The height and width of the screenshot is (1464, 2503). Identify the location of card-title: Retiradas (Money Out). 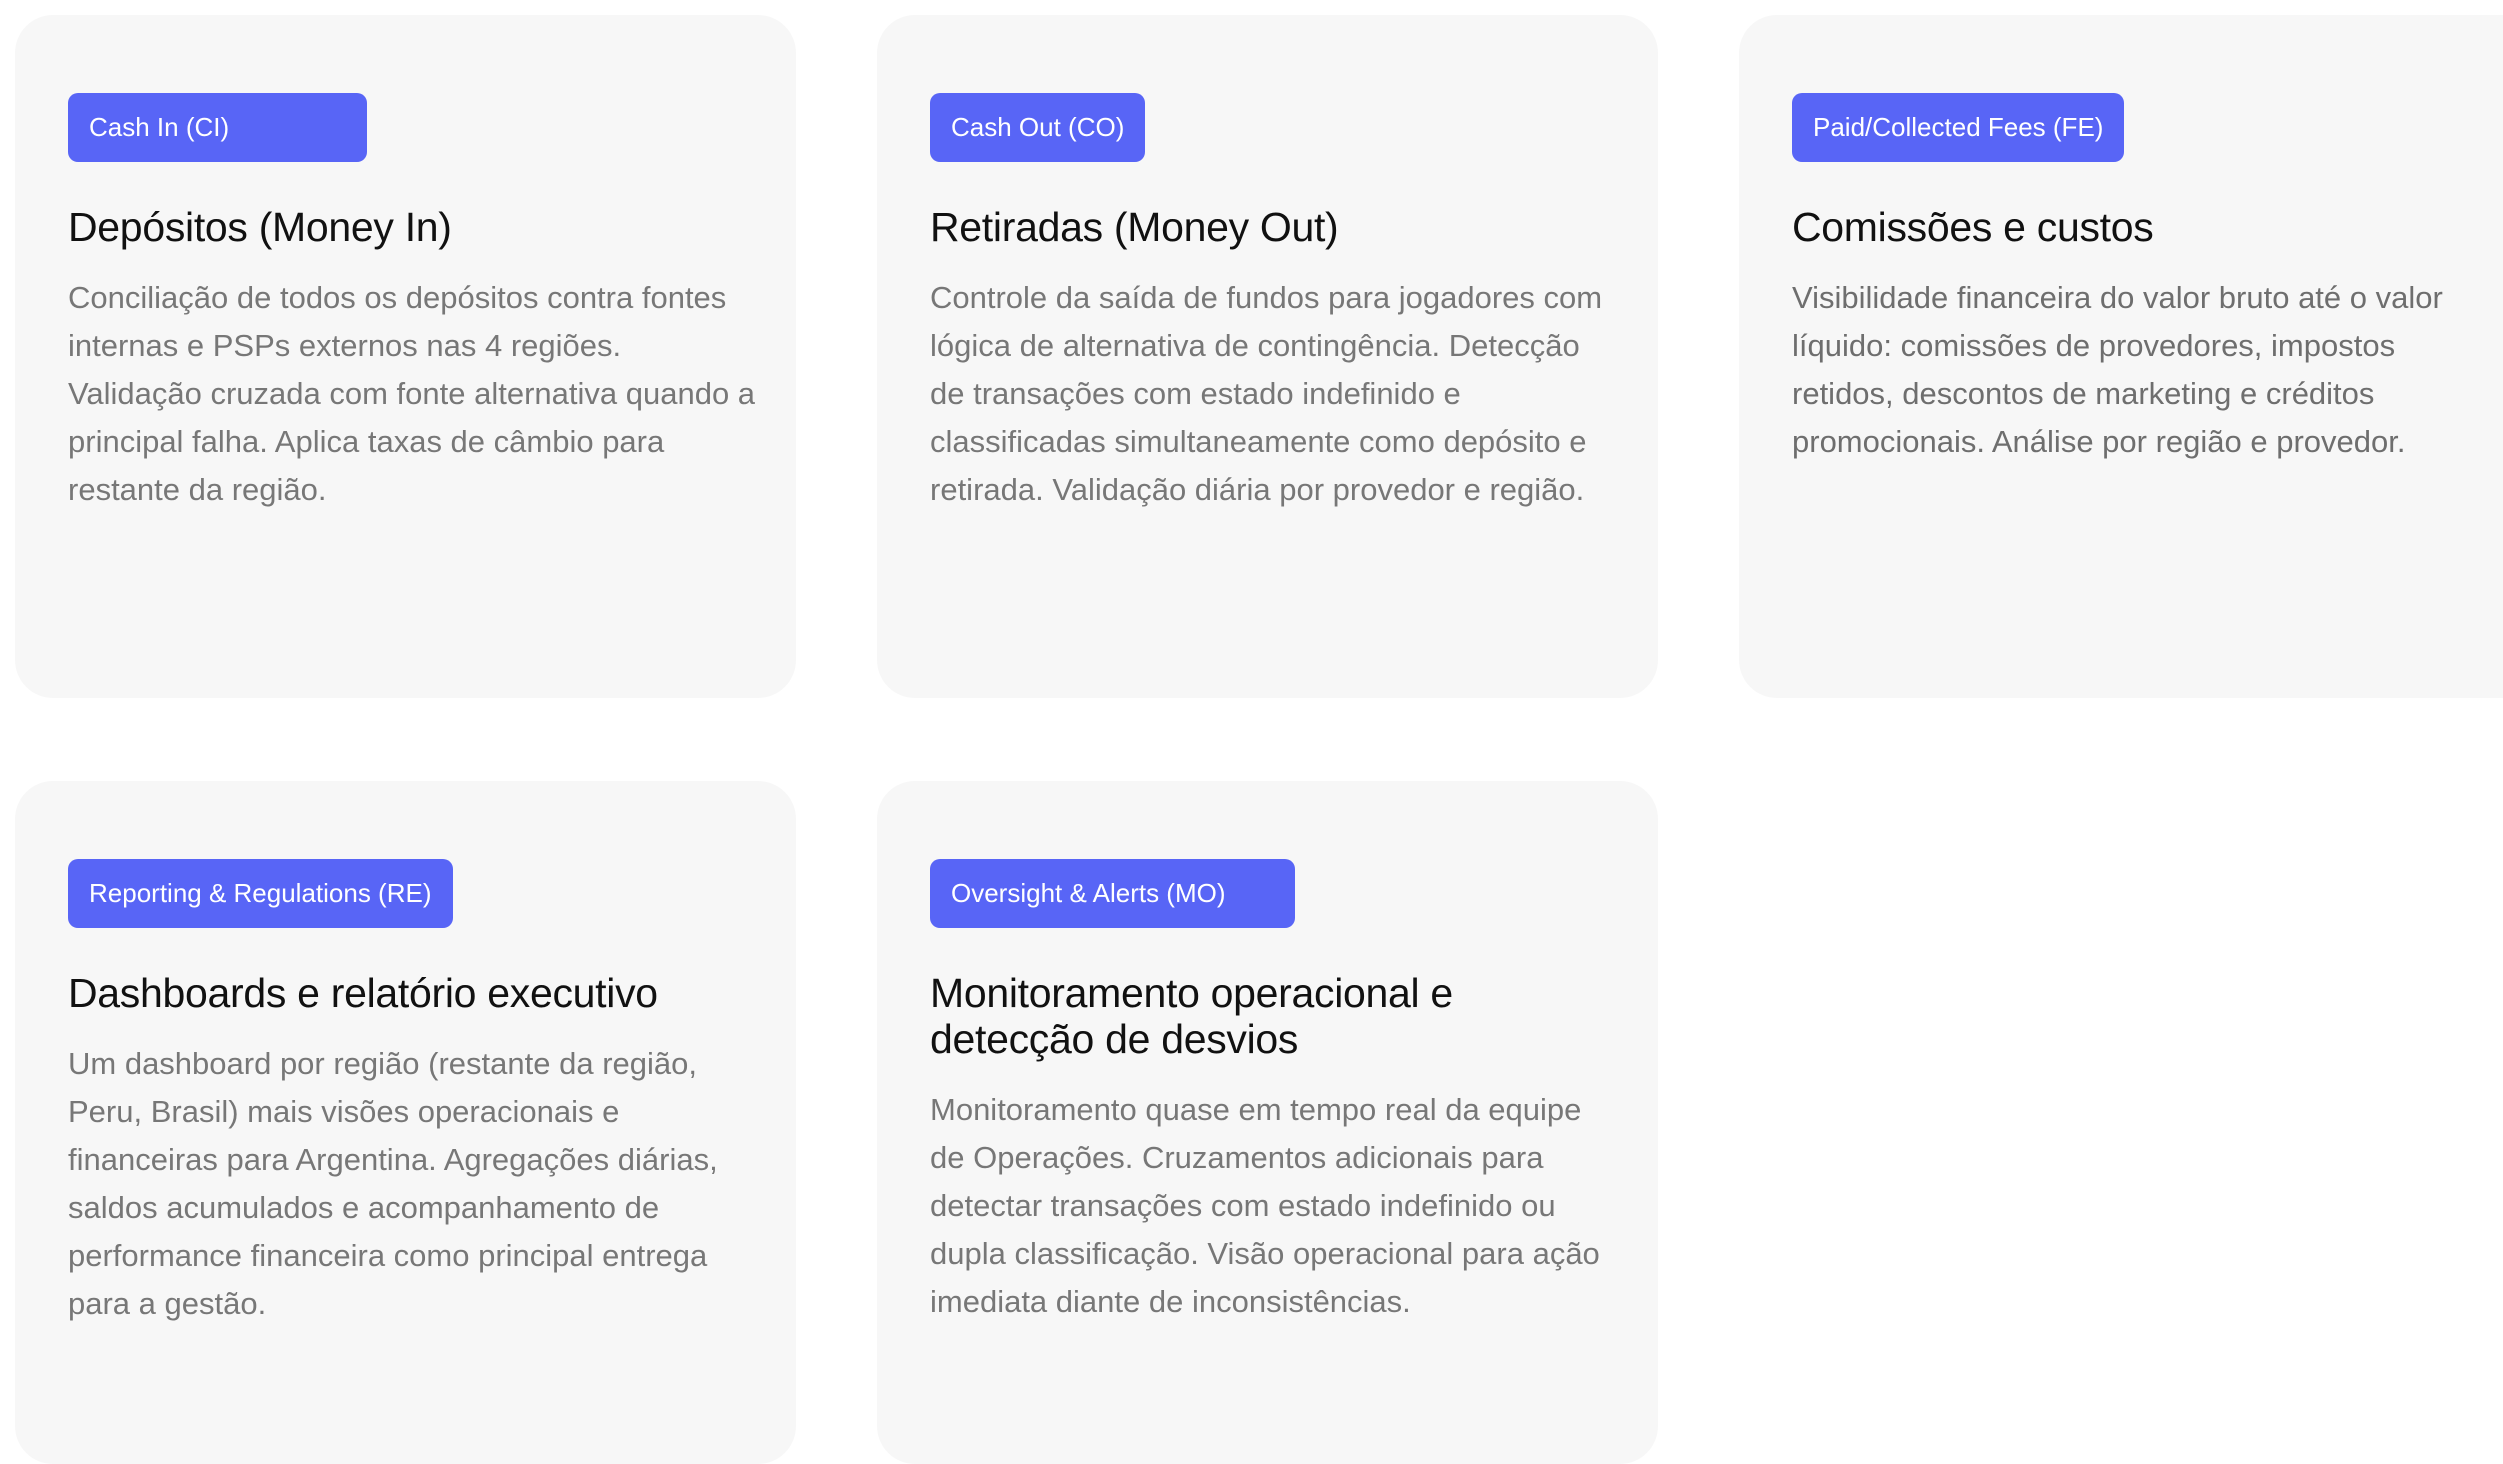
(1134, 227).